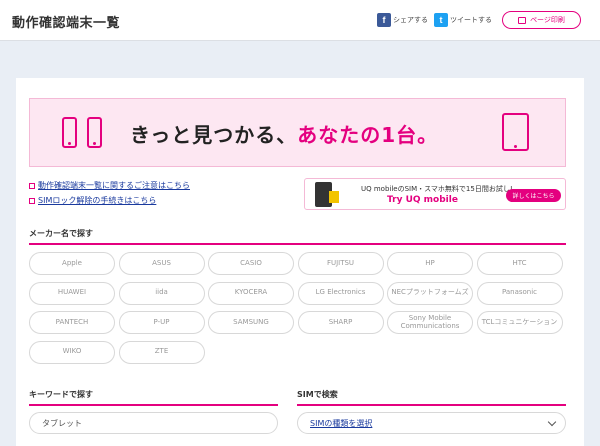 The image size is (600, 446). What do you see at coordinates (410, 20) in the screenshot?
I see `facebook-share-label: シェアする` at bounding box center [410, 20].